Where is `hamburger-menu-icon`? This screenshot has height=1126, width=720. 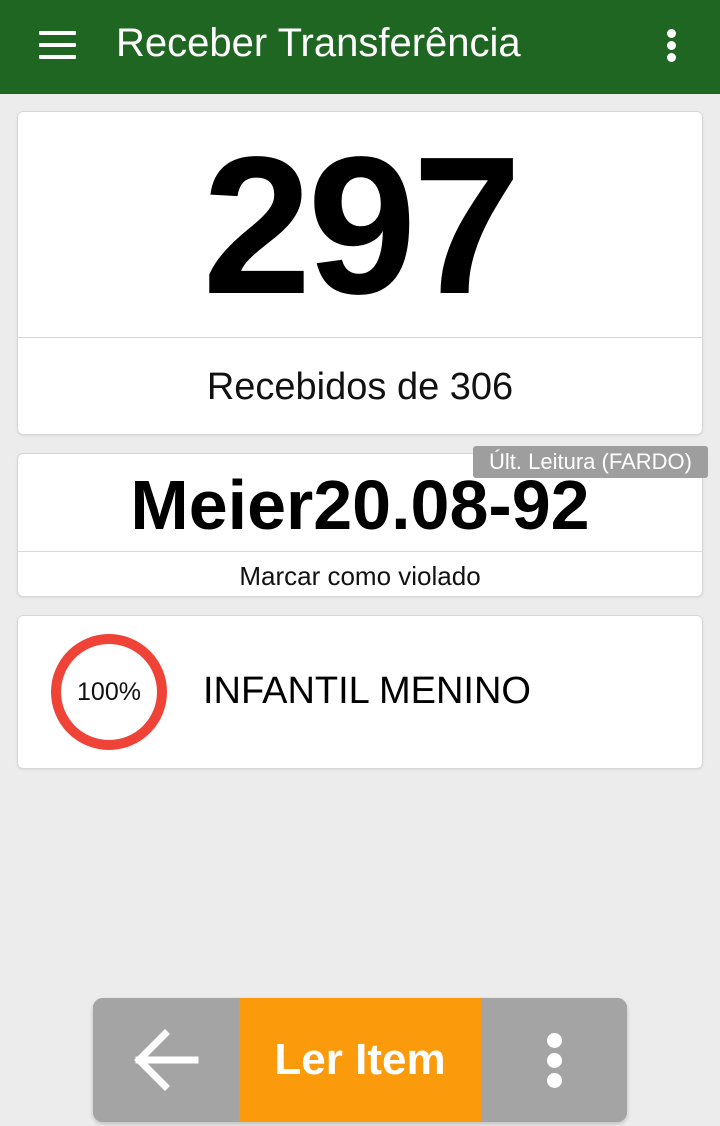 hamburger-menu-icon is located at coordinates (57, 45).